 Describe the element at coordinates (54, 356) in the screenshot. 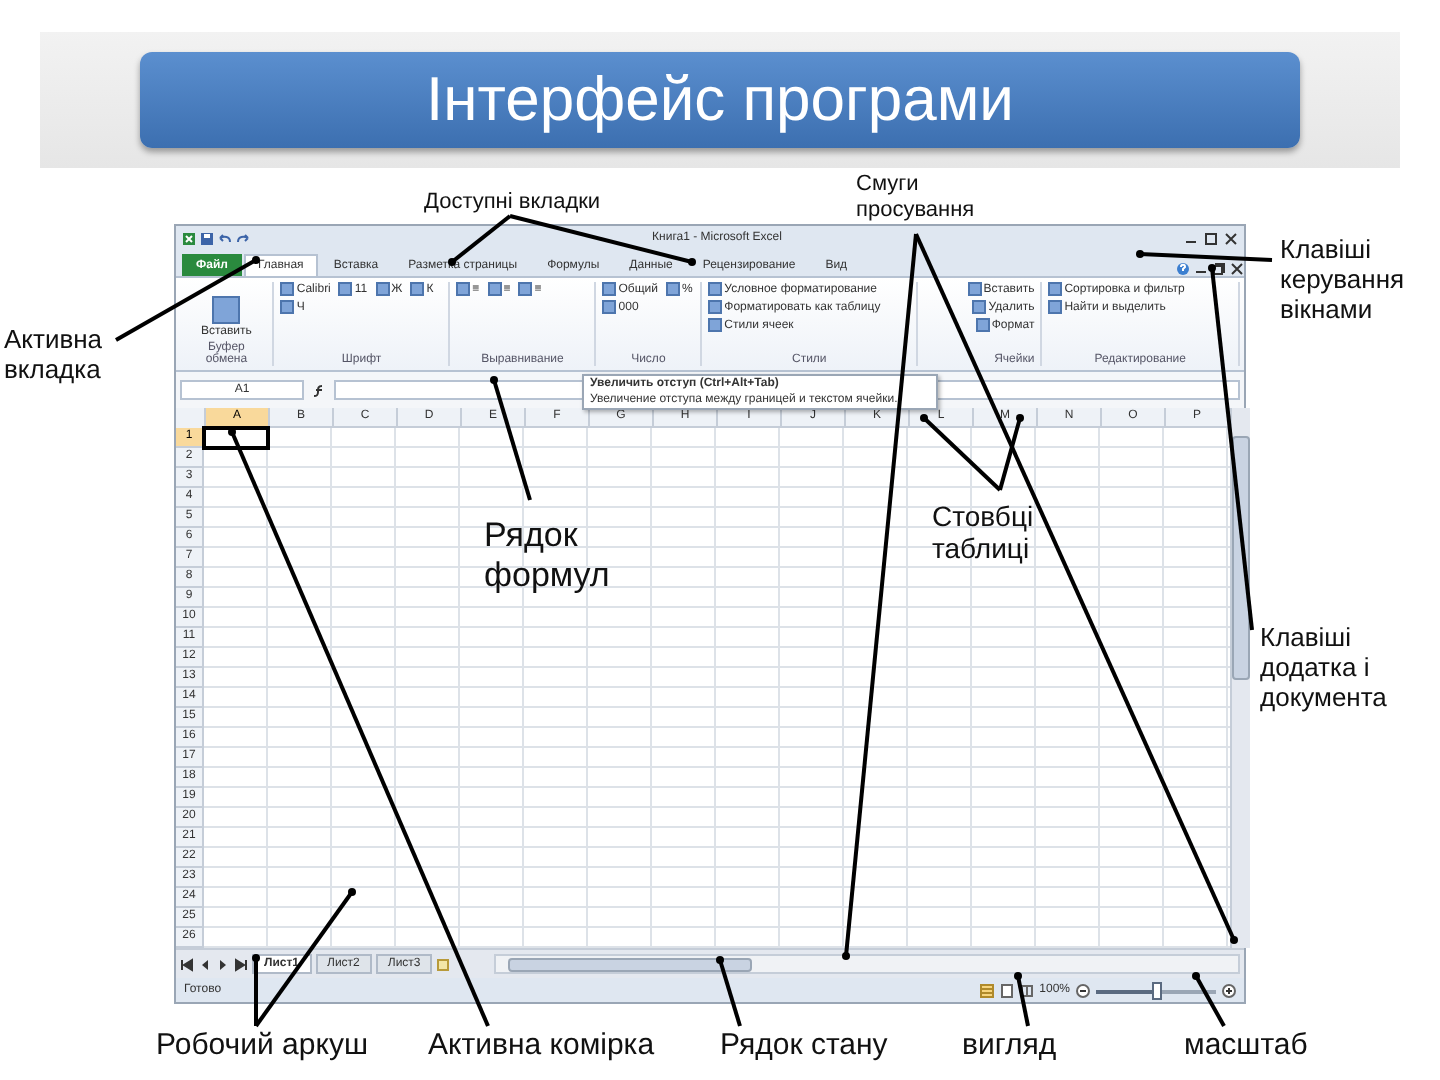

I see `callout-label: Активна вкладка` at that location.